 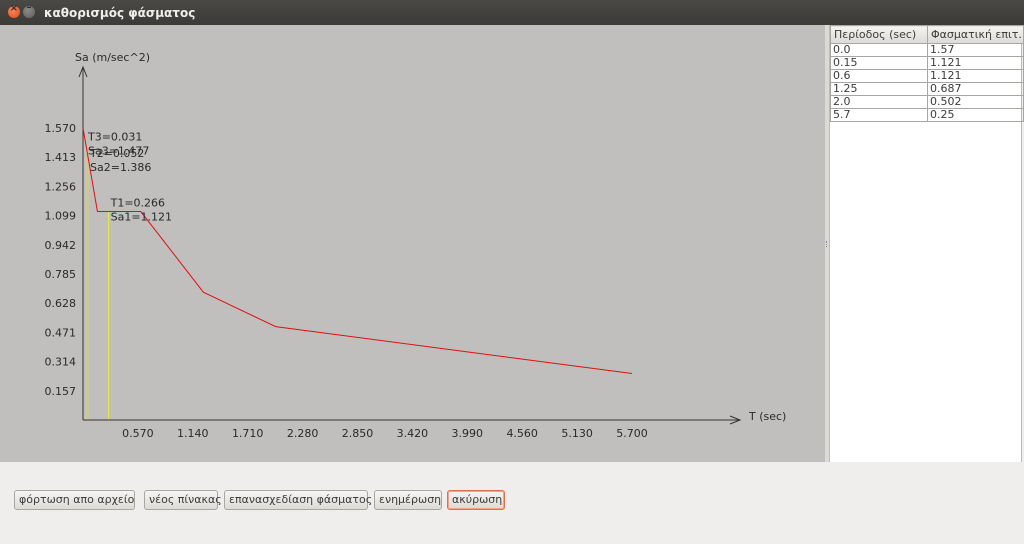 I want to click on sa-cell: 0.687, so click(x=975, y=89).